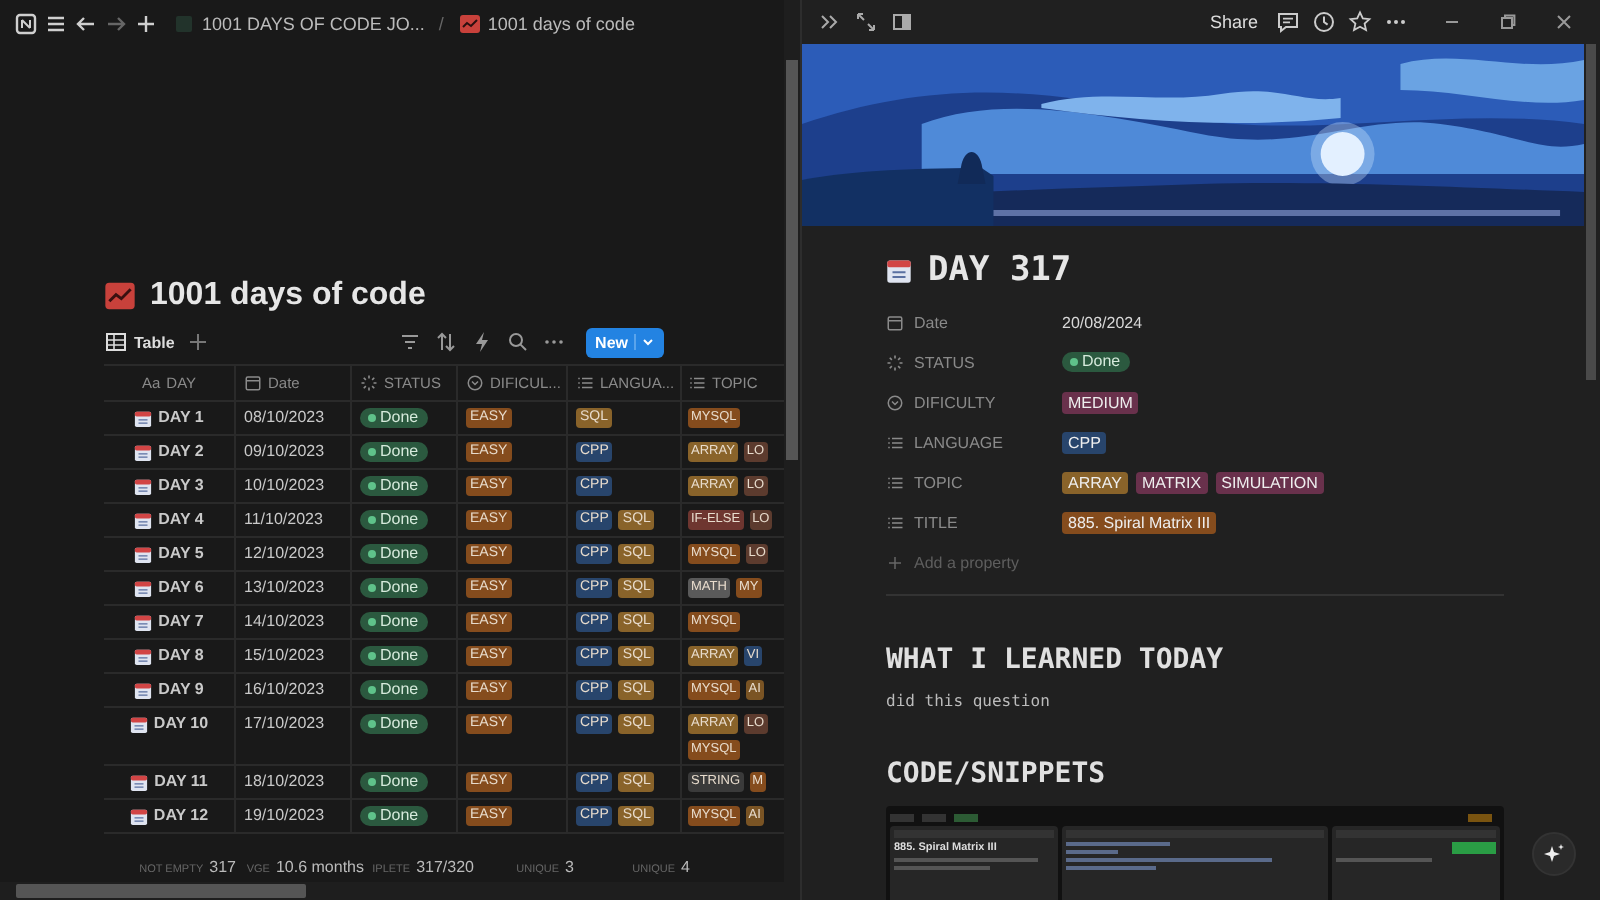 The image size is (1600, 900). Describe the element at coordinates (181, 417) in the screenshot. I see `day-title: DAY 1` at that location.